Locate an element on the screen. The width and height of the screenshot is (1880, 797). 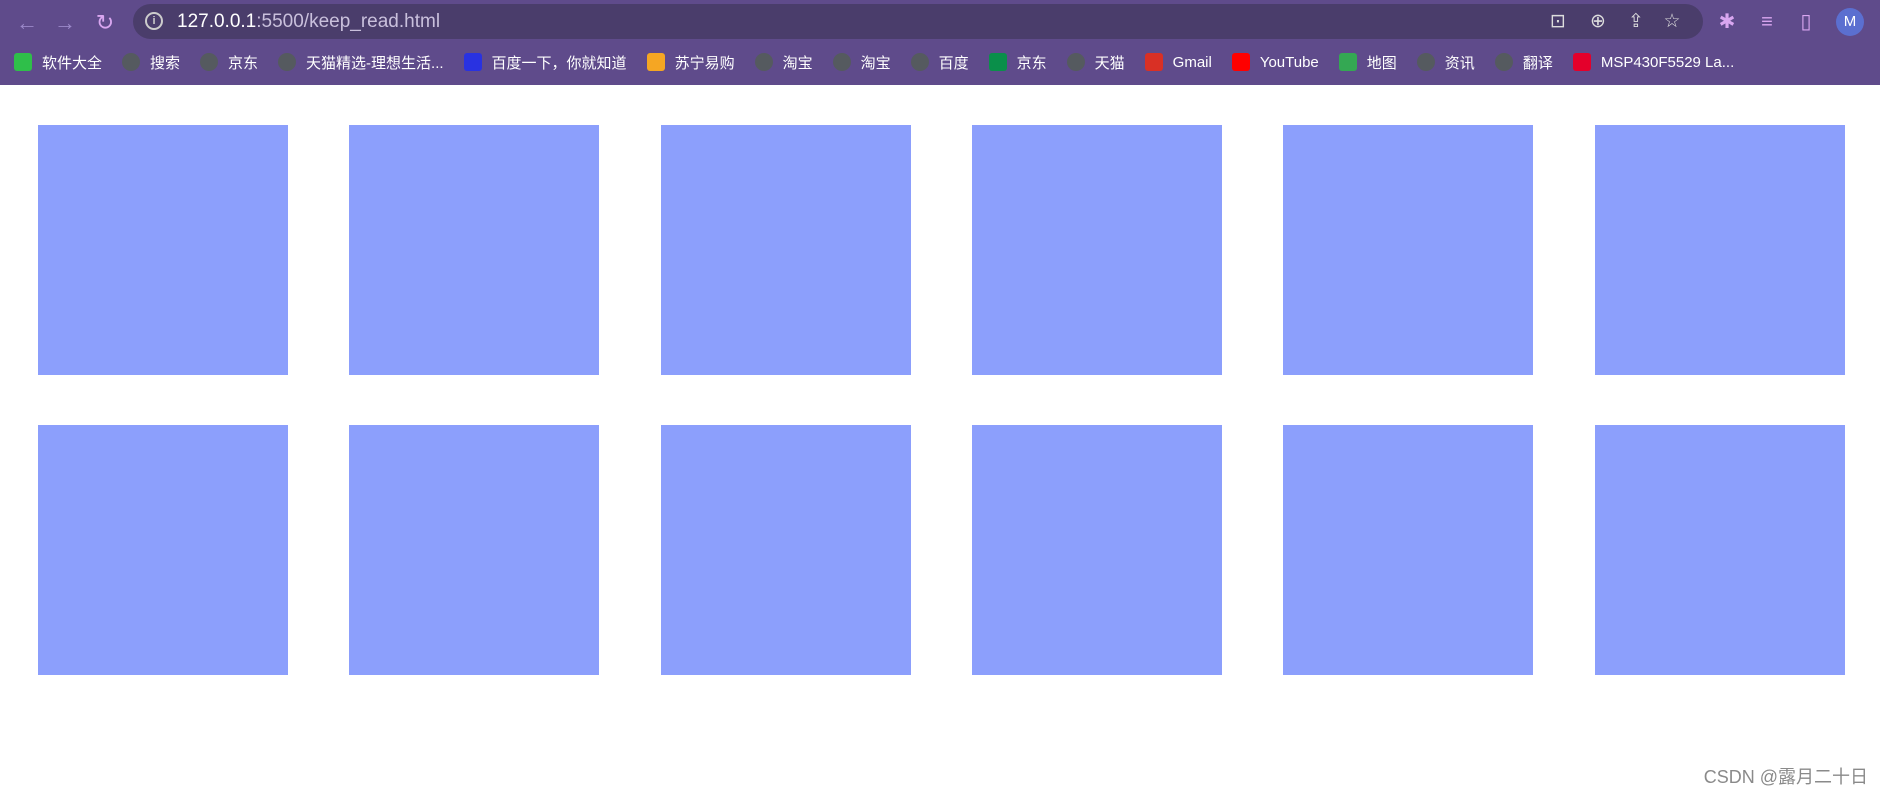
reading-list-icon: ≡ is located at coordinates (1767, 22).